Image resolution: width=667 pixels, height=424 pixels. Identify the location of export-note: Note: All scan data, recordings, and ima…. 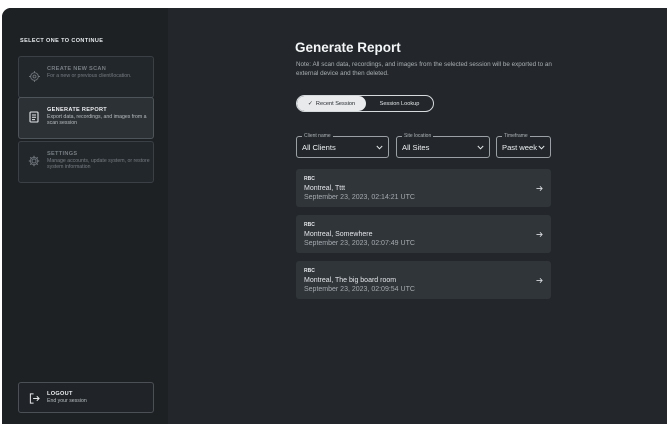
(424, 69).